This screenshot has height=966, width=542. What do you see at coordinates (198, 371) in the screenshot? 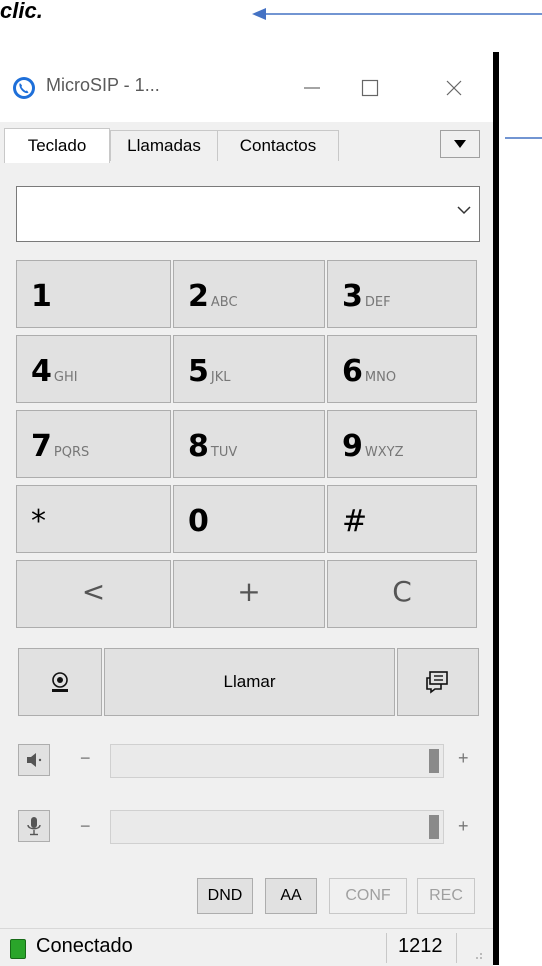
I see `keypad-digit: 5` at bounding box center [198, 371].